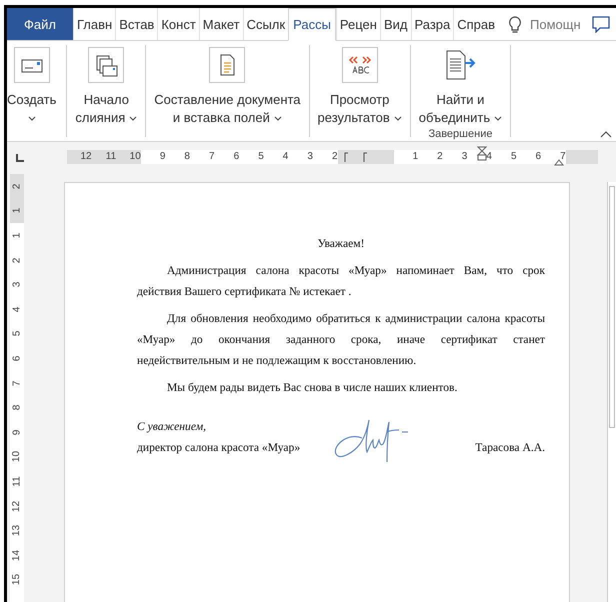 This screenshot has height=602, width=616. Describe the element at coordinates (20, 157) in the screenshot. I see `tab-stop-icon` at that location.